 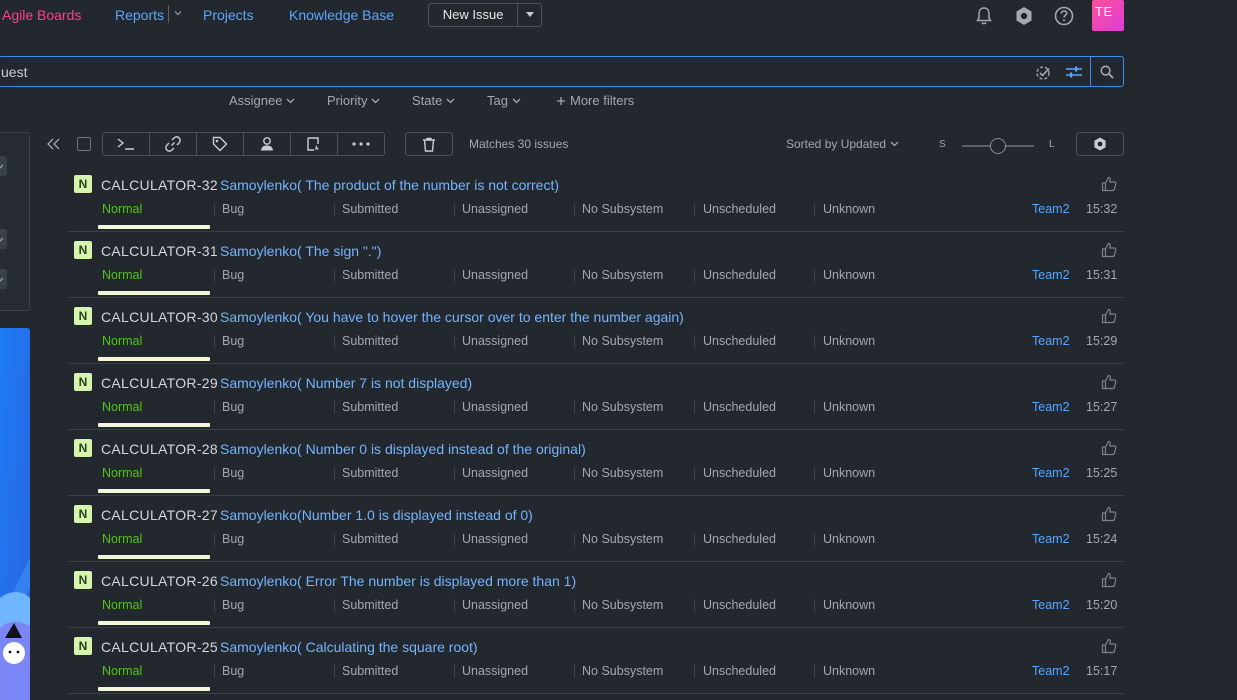 I want to click on link-issues-button, so click(x=173, y=144).